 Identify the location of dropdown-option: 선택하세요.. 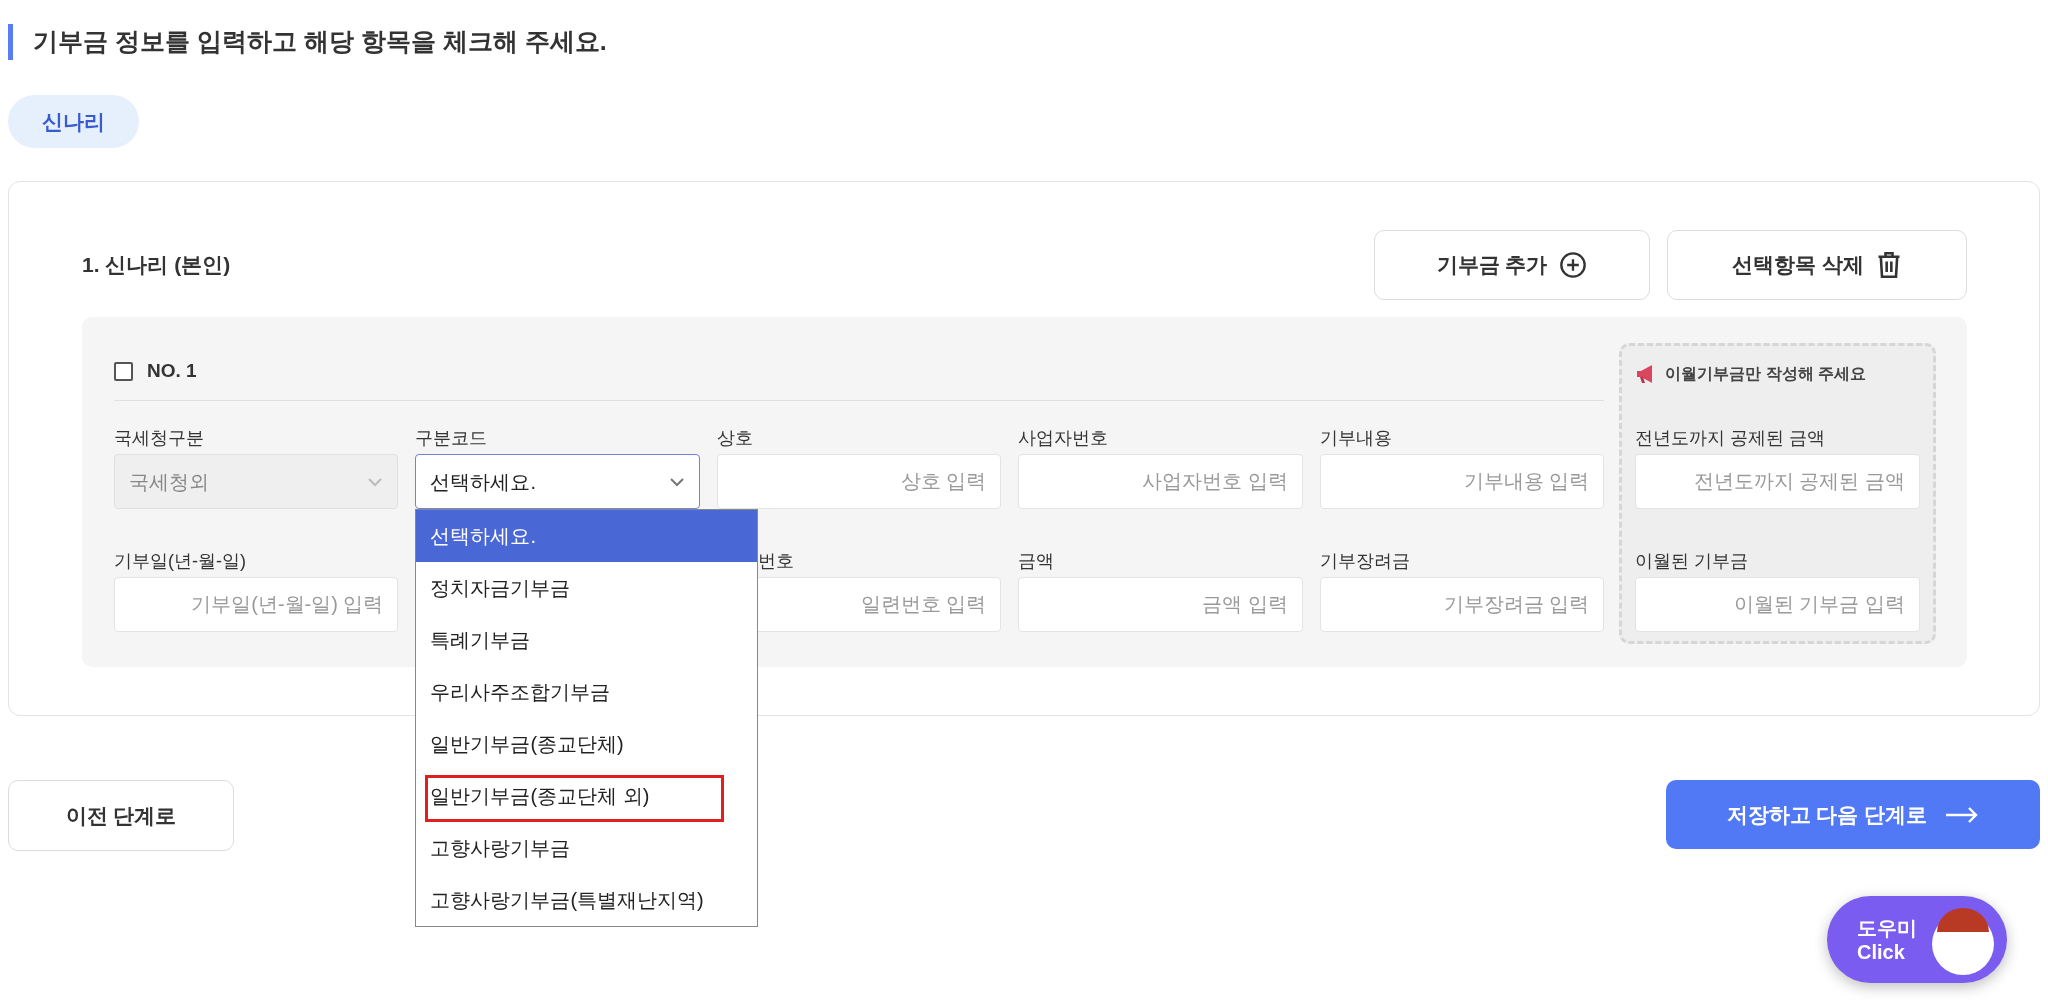
(587, 536).